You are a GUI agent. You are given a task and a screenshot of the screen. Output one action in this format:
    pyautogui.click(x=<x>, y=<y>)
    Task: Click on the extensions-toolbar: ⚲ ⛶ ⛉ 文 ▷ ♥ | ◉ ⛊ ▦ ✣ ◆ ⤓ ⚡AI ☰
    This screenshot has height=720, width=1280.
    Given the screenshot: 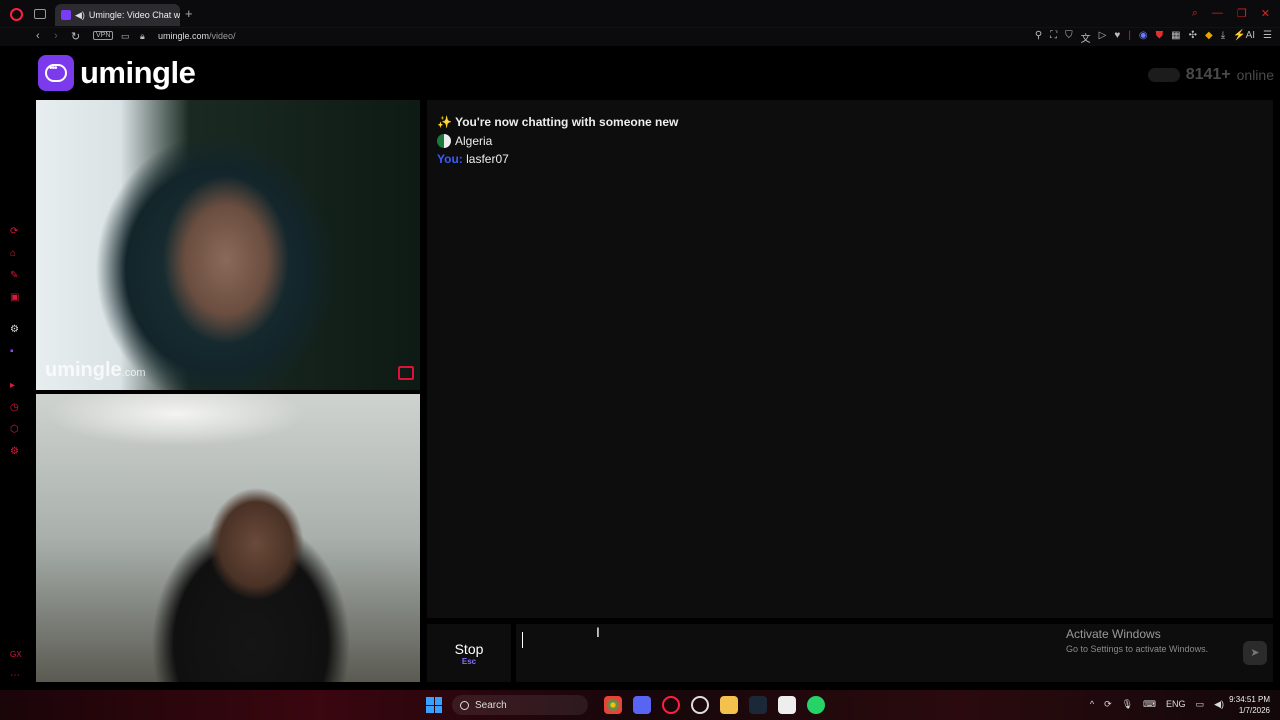 What is the action you would take?
    pyautogui.click(x=1153, y=37)
    